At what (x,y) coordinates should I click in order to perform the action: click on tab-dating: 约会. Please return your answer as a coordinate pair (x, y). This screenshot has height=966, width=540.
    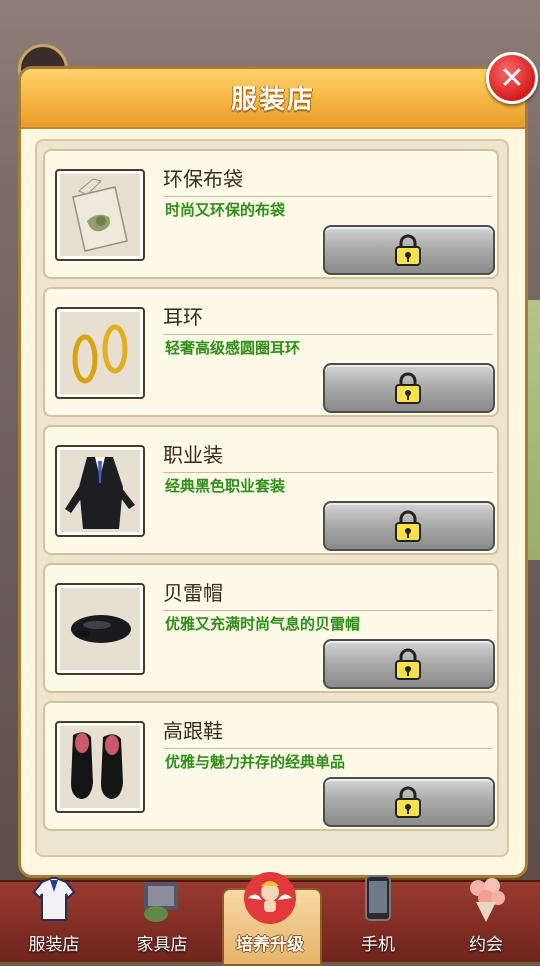
    Looking at the image, I should click on (486, 920).